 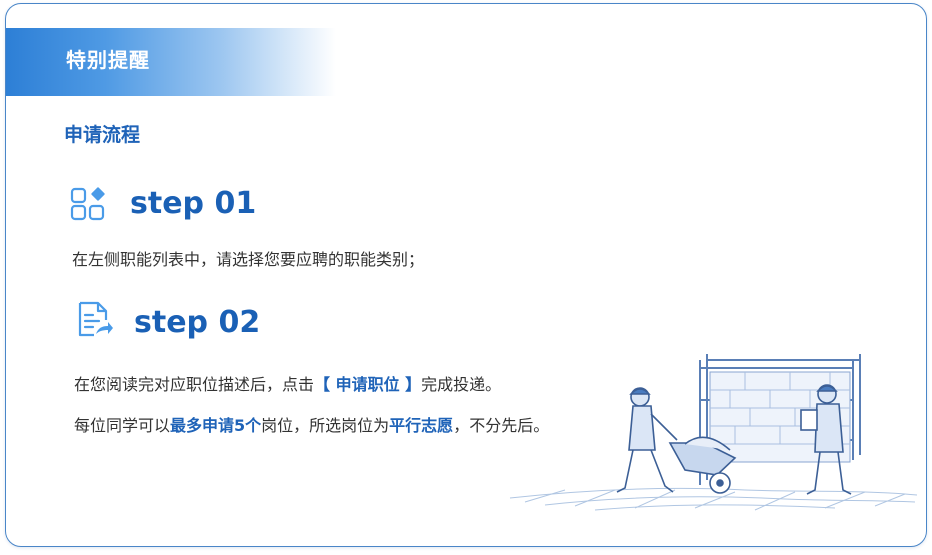 What do you see at coordinates (367, 384) in the screenshot?
I see `apply-position-link: 【 申请职位 】` at bounding box center [367, 384].